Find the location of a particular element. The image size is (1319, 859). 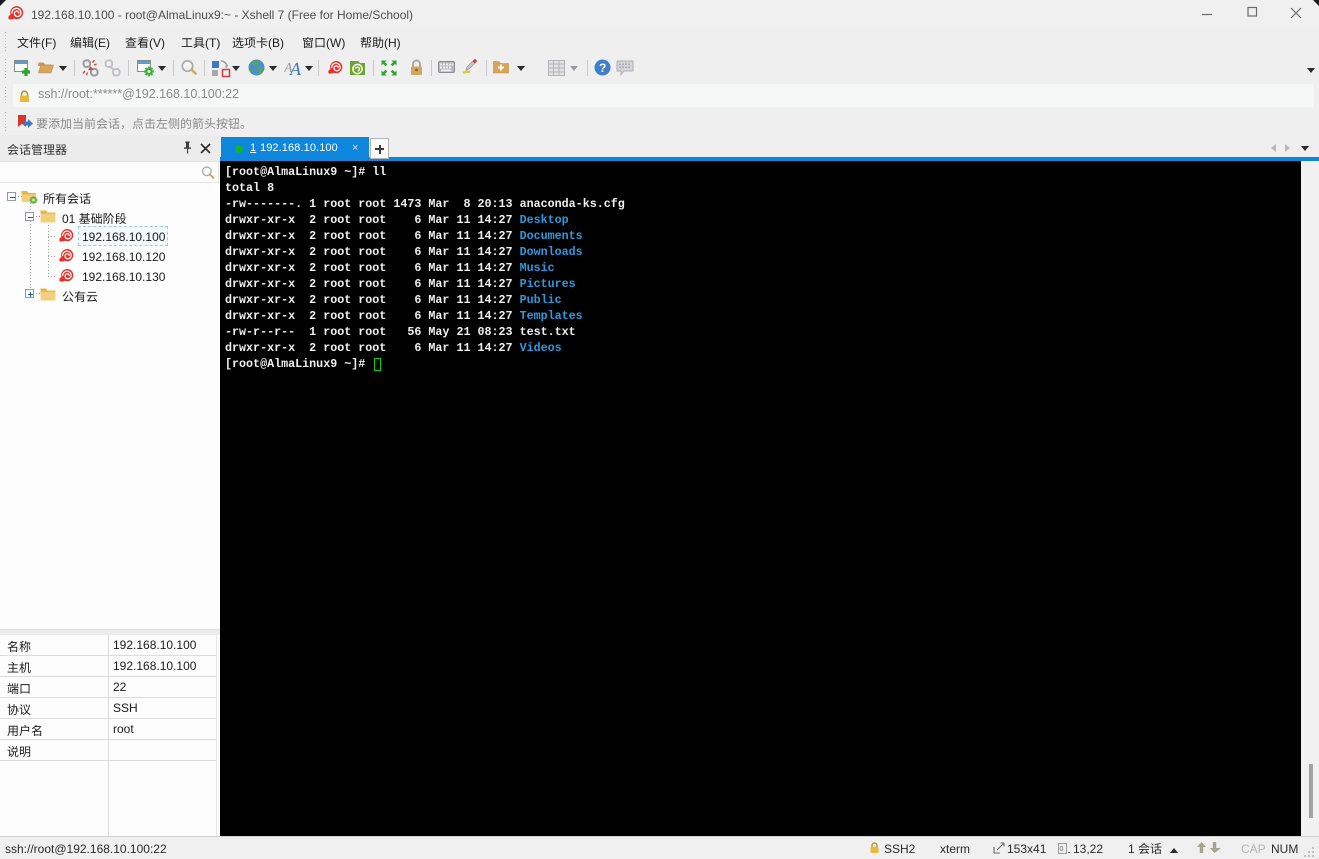

svg-text: A is located at coordinates (295, 68).